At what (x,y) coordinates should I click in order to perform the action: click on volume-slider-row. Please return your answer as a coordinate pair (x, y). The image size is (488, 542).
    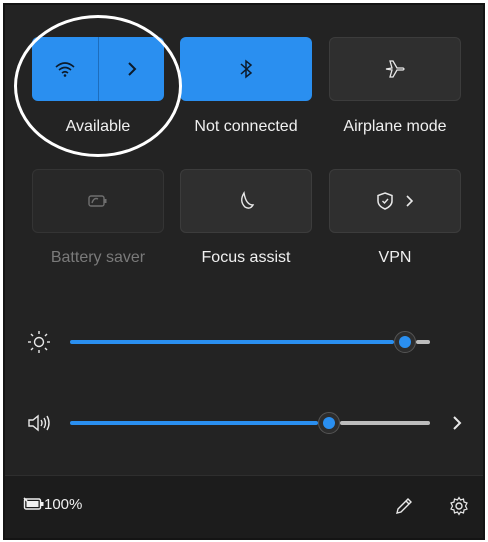
    Looking at the image, I should click on (244, 423).